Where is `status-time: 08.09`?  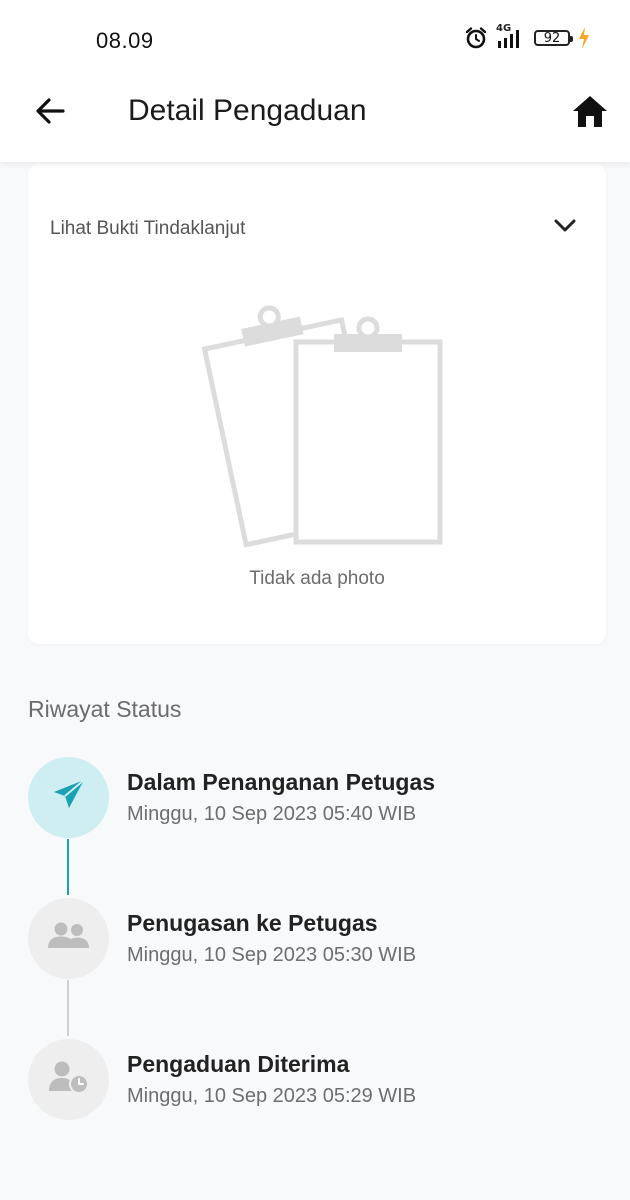 status-time: 08.09 is located at coordinates (125, 40).